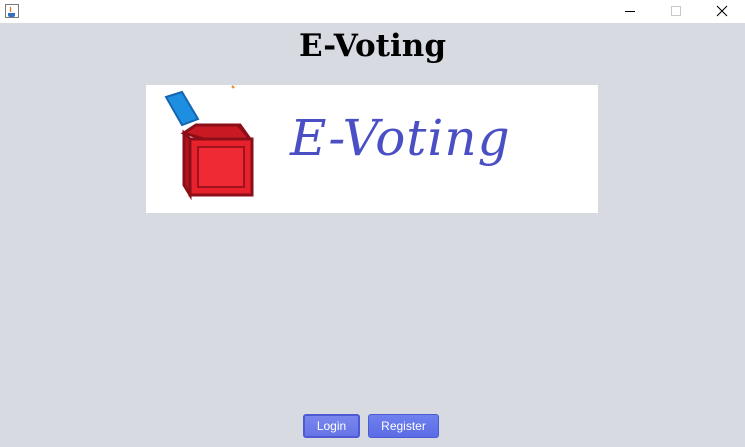  Describe the element at coordinates (403, 426) in the screenshot. I see `register-button: Register` at that location.